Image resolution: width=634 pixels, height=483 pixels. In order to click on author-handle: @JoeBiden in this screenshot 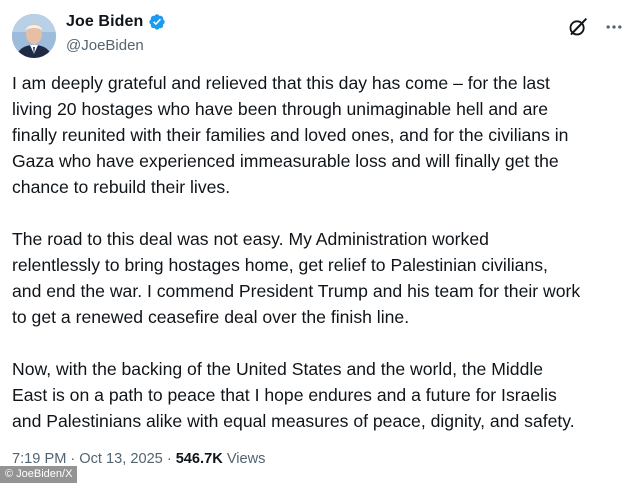, I will do `click(105, 45)`.